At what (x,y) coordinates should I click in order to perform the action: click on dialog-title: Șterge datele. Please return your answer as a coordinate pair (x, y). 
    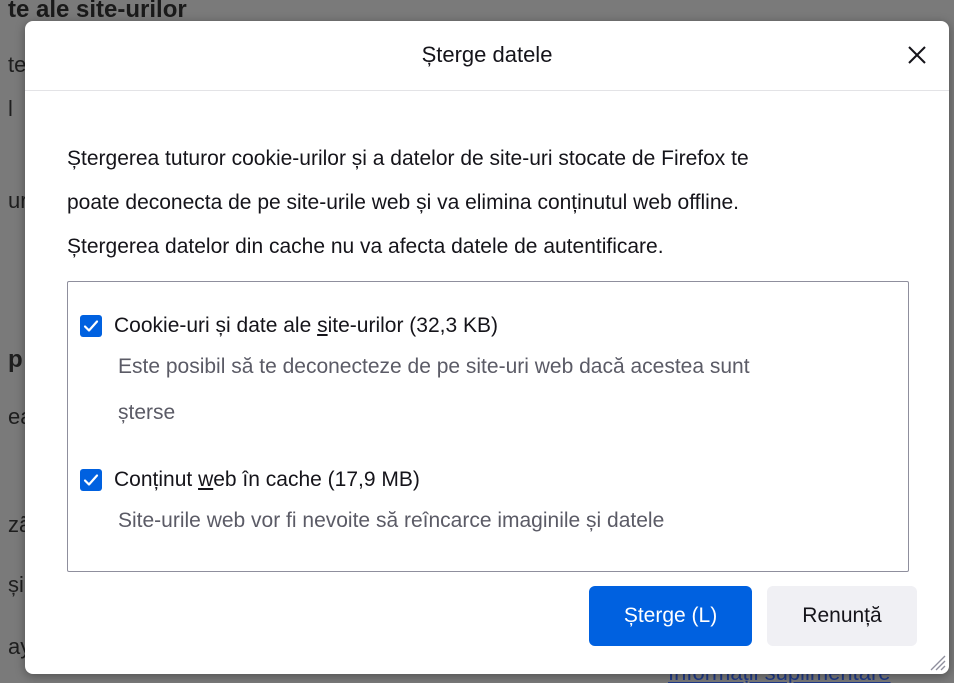
    Looking at the image, I should click on (487, 54).